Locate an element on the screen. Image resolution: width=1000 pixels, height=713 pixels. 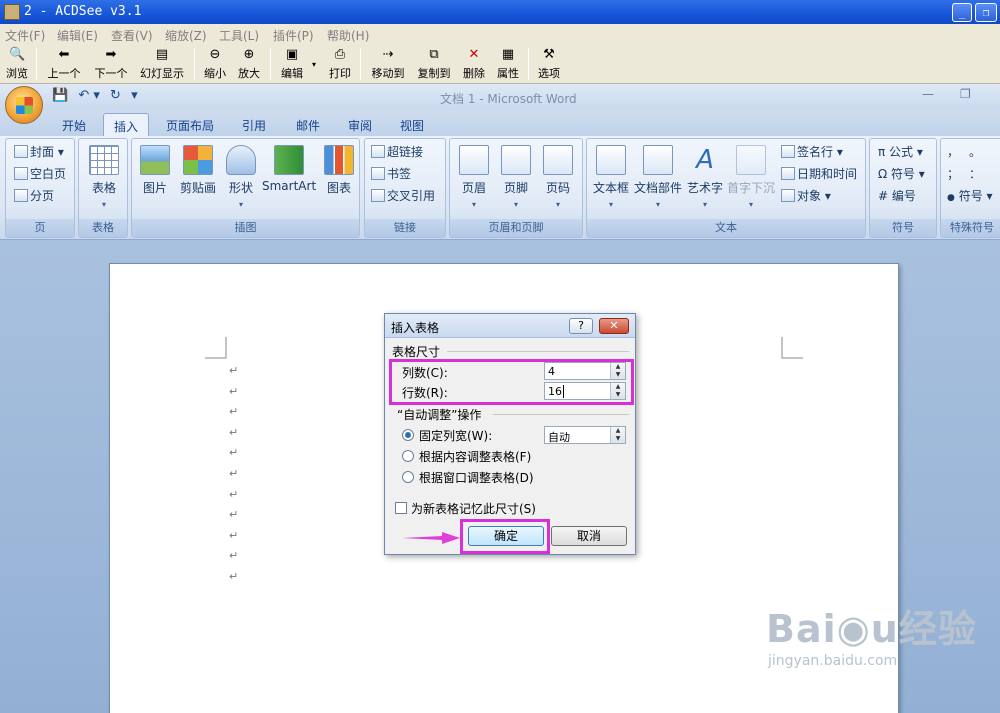
remember-size-label: 为新表格记忆此尺寸(S) is located at coordinates (473, 509).